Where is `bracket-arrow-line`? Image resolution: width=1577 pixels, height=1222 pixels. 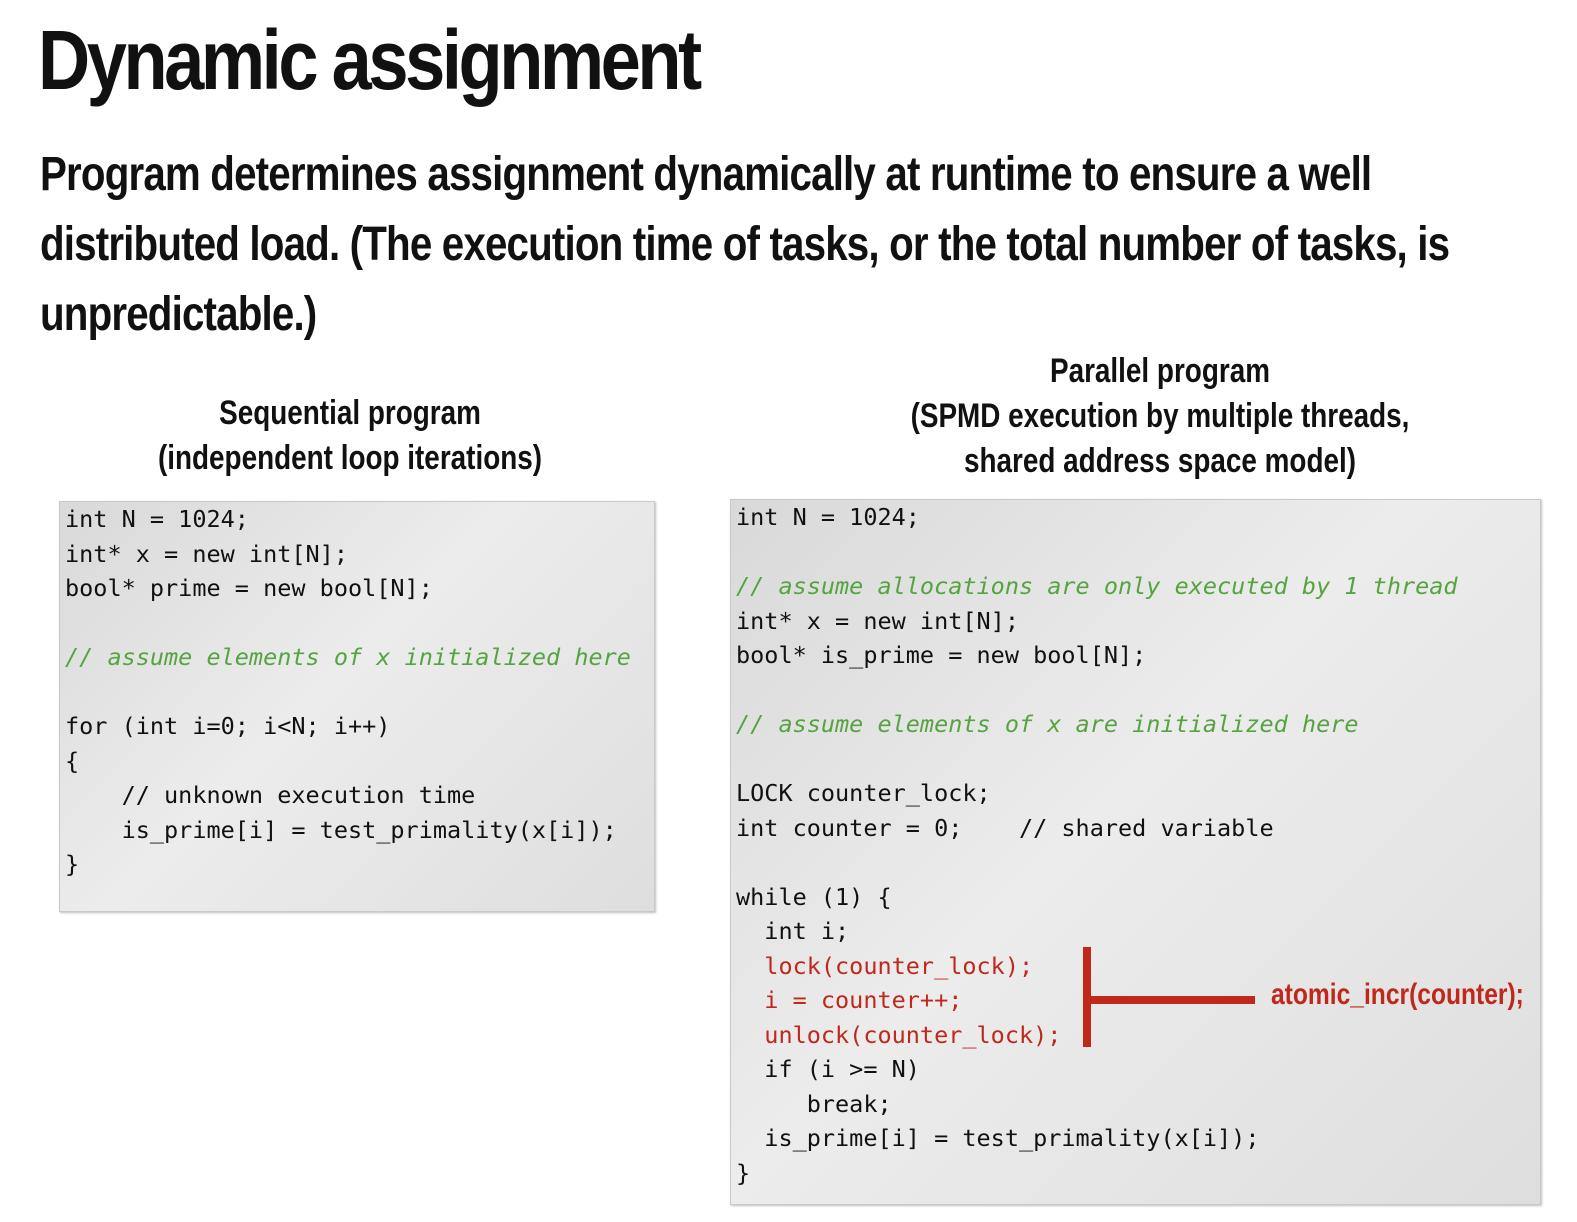
bracket-arrow-line is located at coordinates (1172, 1000).